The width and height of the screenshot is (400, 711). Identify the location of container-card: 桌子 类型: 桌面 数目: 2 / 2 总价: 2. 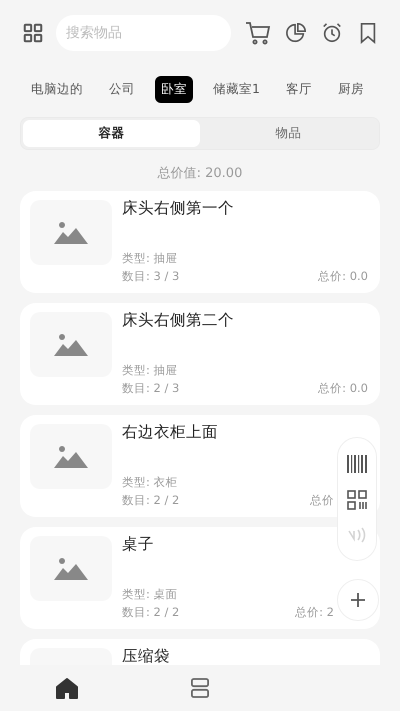
(200, 578).